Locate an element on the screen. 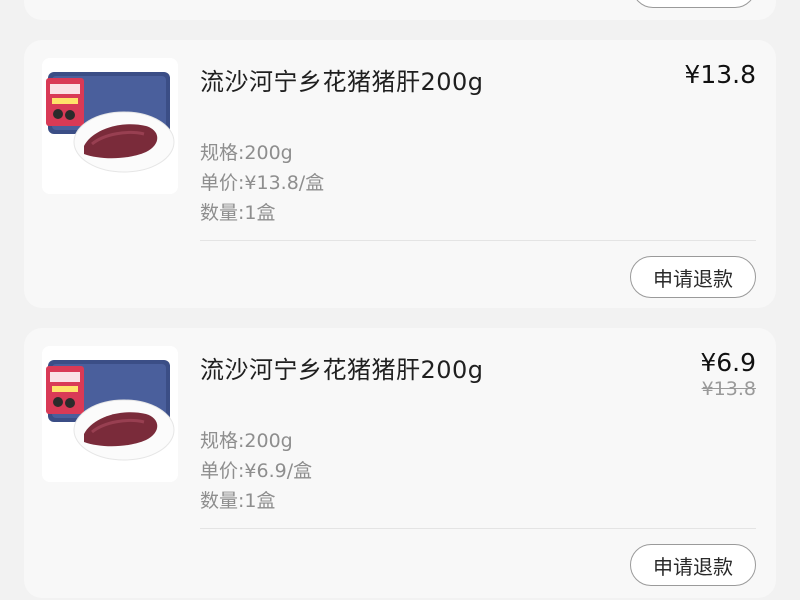 Image resolution: width=800 pixels, height=600 pixels. unit-price-text: 单价:¥13.8/盒 is located at coordinates (262, 183).